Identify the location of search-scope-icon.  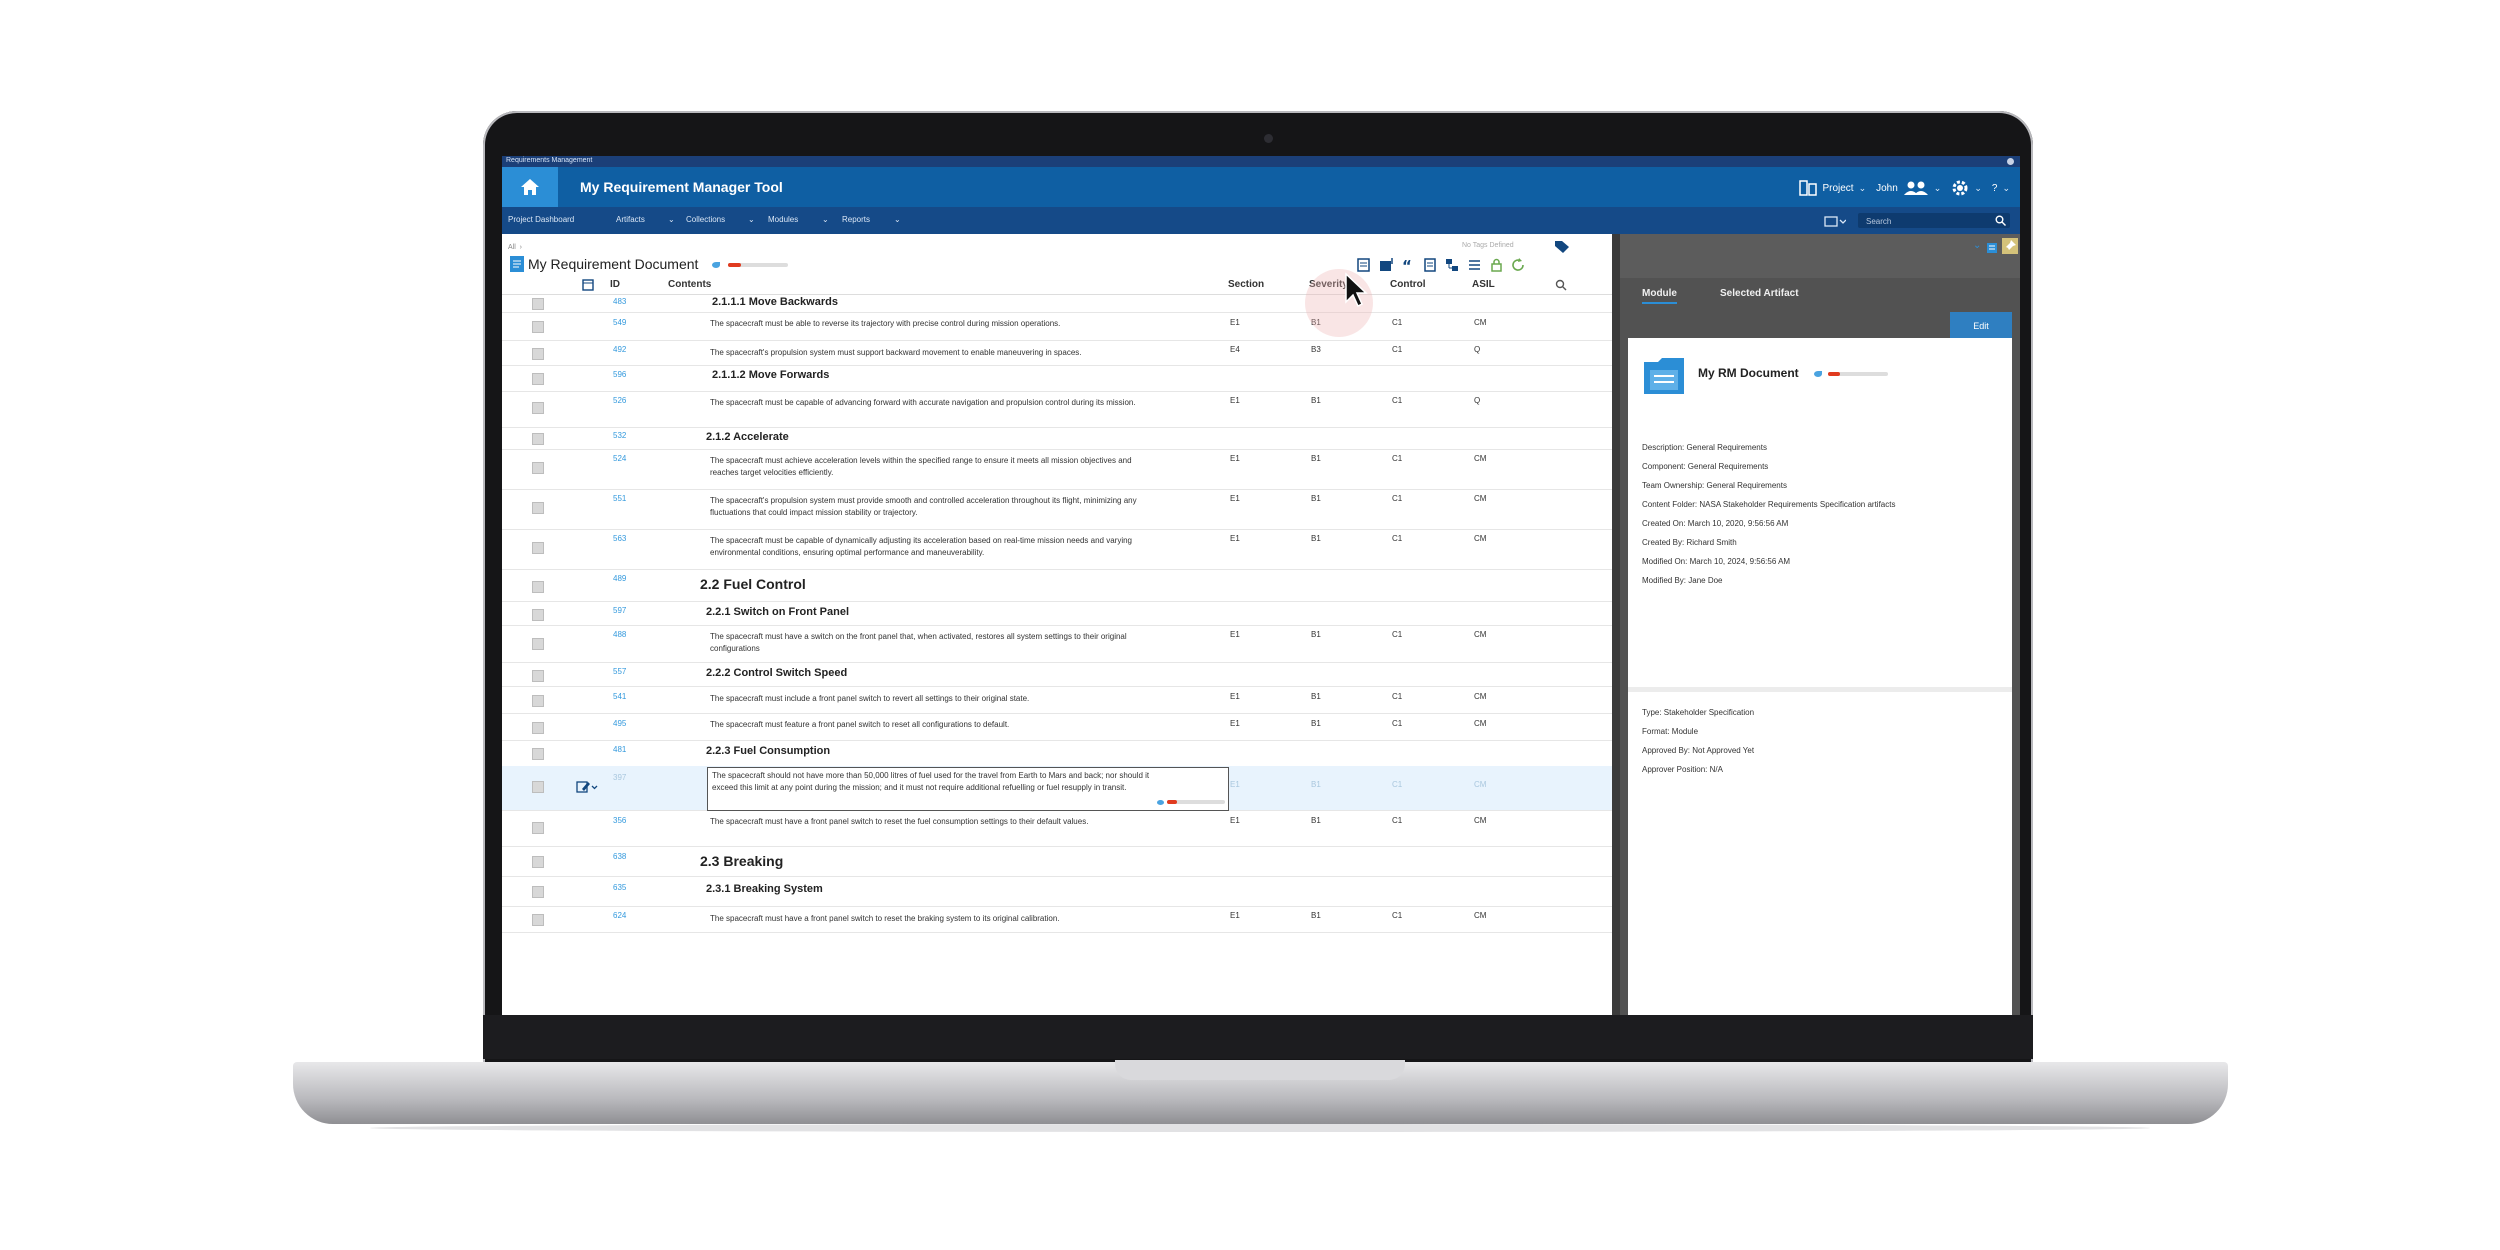
(1835, 221).